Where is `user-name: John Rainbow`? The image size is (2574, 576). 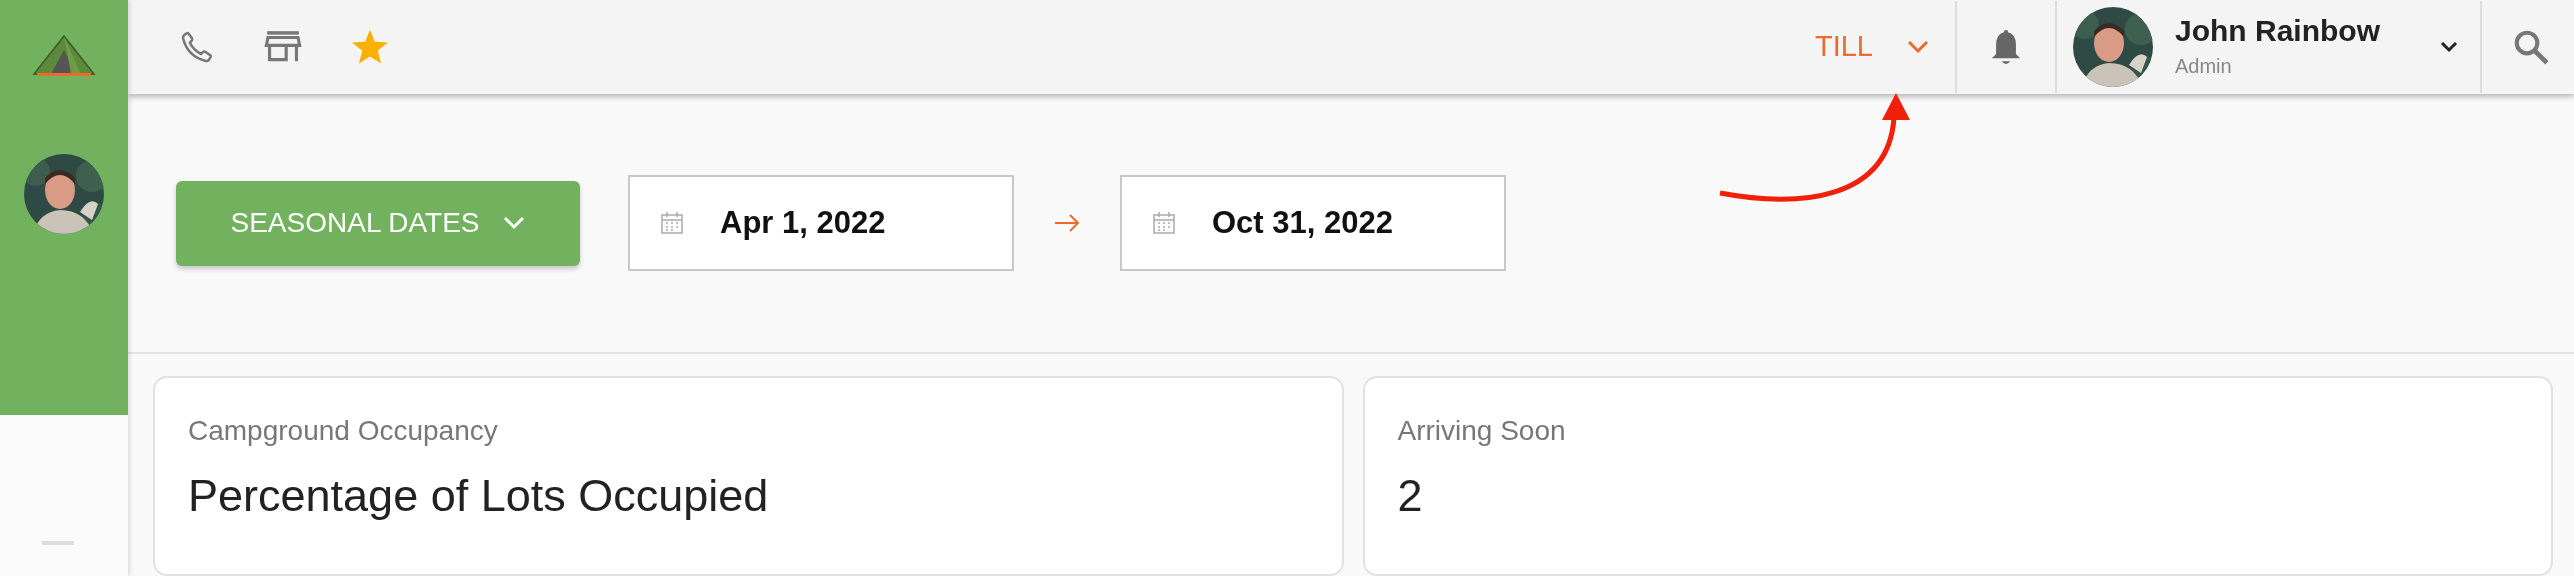
user-name: John Rainbow is located at coordinates (2277, 30).